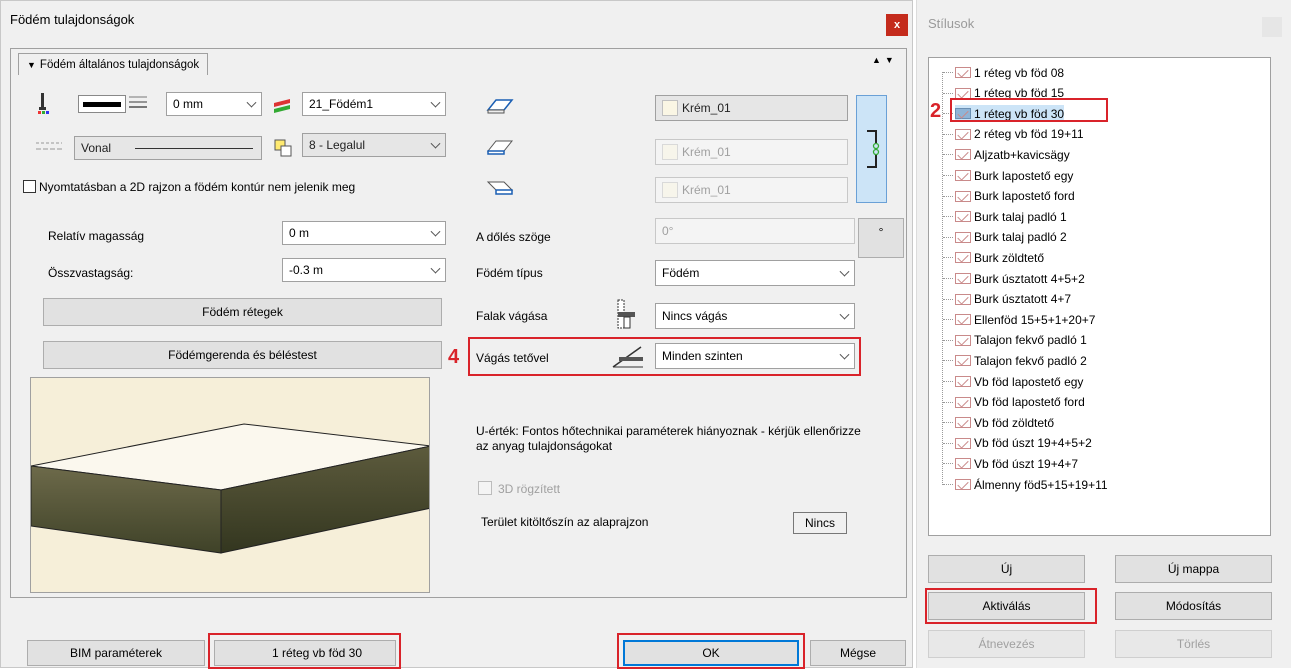 This screenshot has height=669, width=1291. I want to click on material-side-swatch, so click(670, 190).